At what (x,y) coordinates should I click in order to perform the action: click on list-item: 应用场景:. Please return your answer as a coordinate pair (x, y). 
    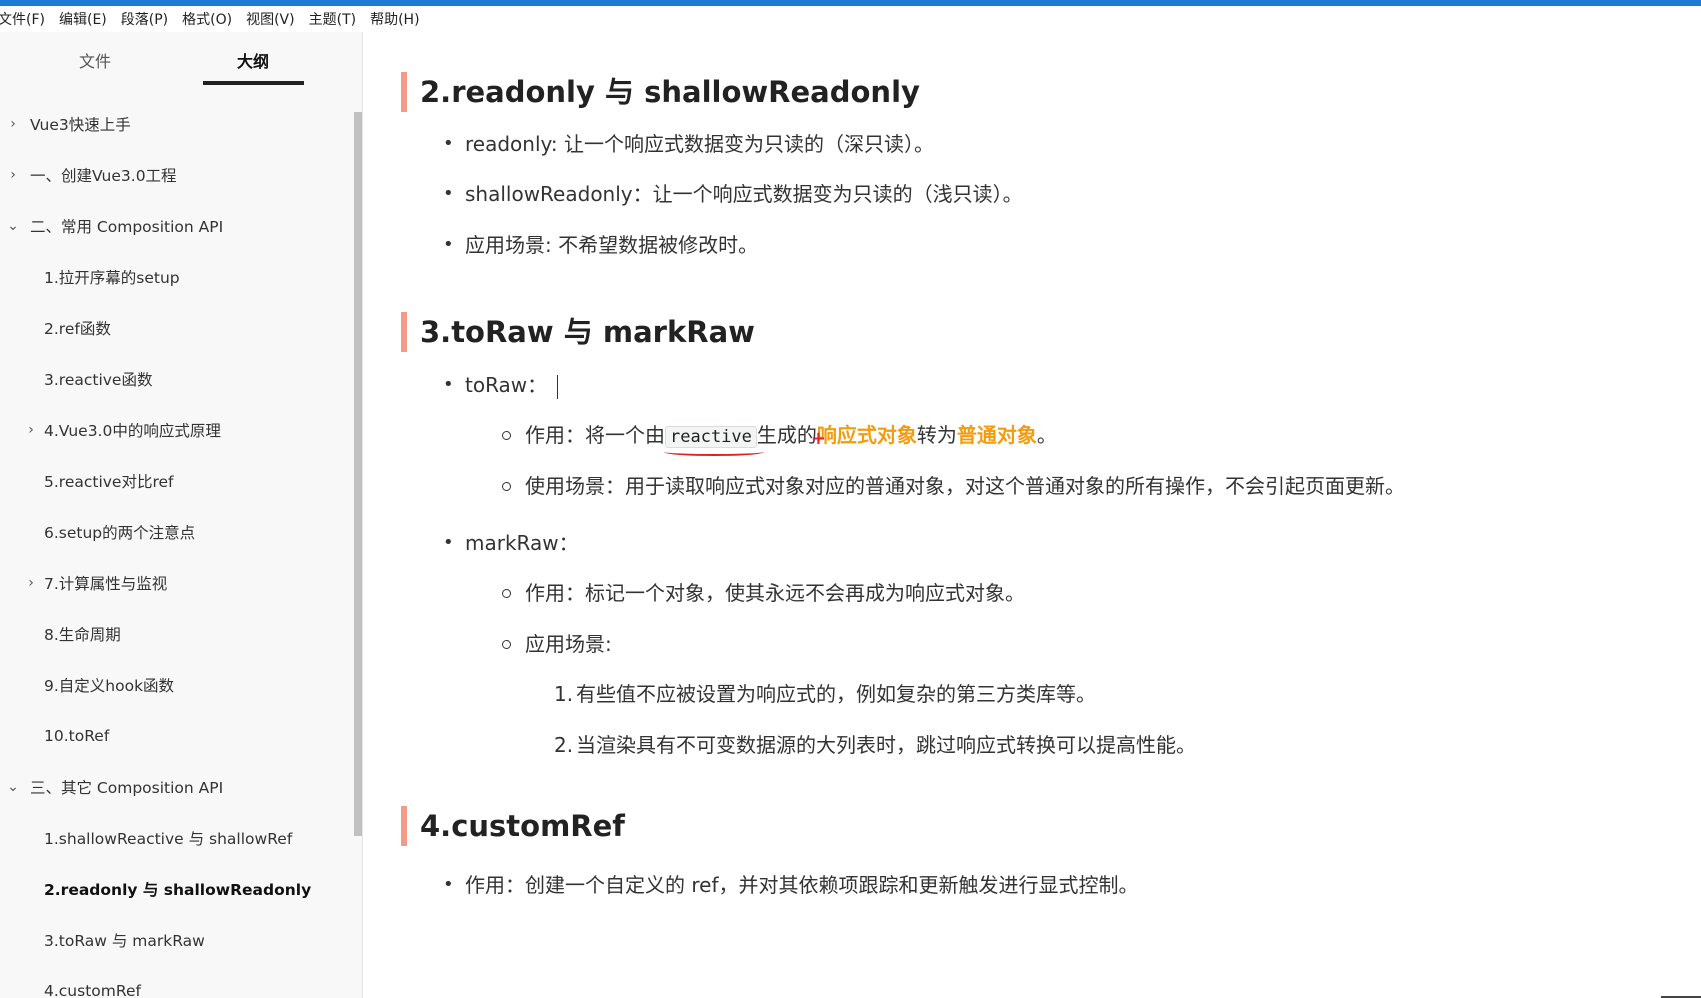
    Looking at the image, I should click on (557, 644).